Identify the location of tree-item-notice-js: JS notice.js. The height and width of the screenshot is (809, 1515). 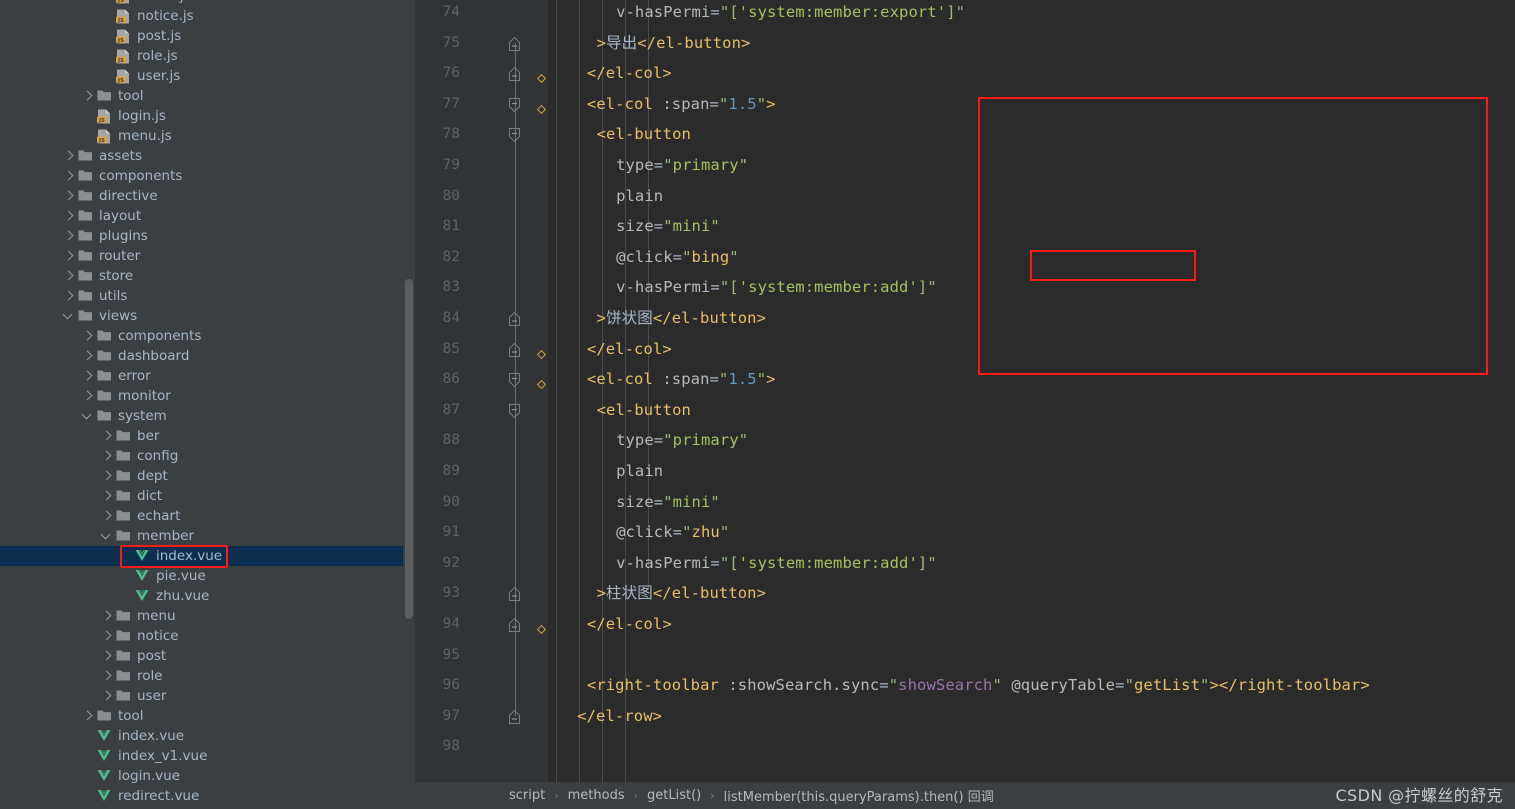
(207, 16).